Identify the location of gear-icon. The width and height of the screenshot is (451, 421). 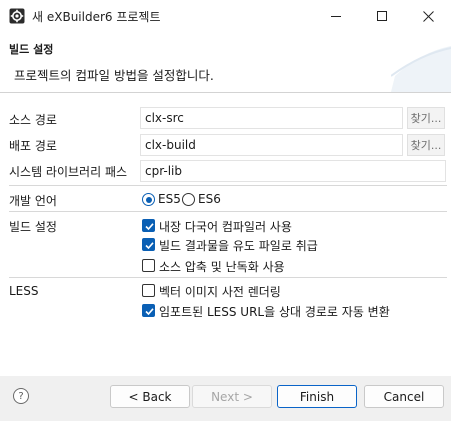
(17, 16).